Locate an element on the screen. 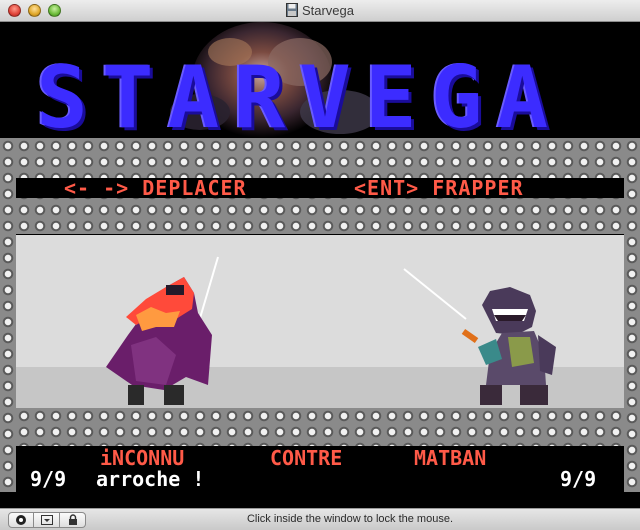 The width and height of the screenshot is (640, 530). player-sprite is located at coordinates (162, 330).